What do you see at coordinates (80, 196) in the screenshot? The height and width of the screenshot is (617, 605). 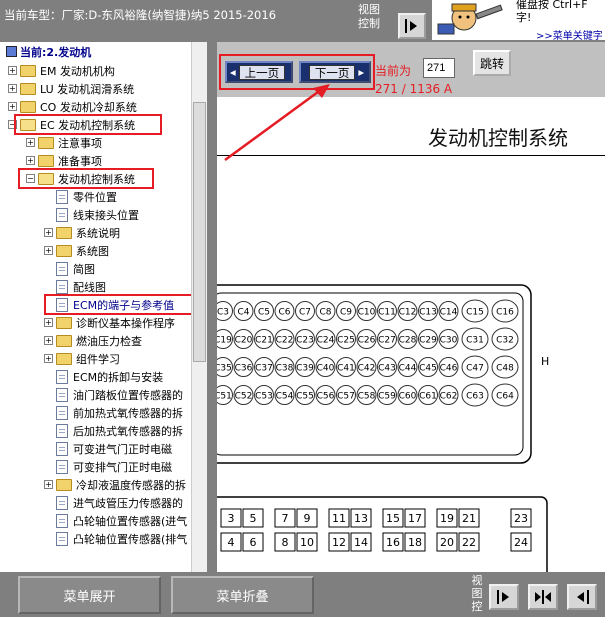 I see `tree-doc-item: 零件位置` at bounding box center [80, 196].